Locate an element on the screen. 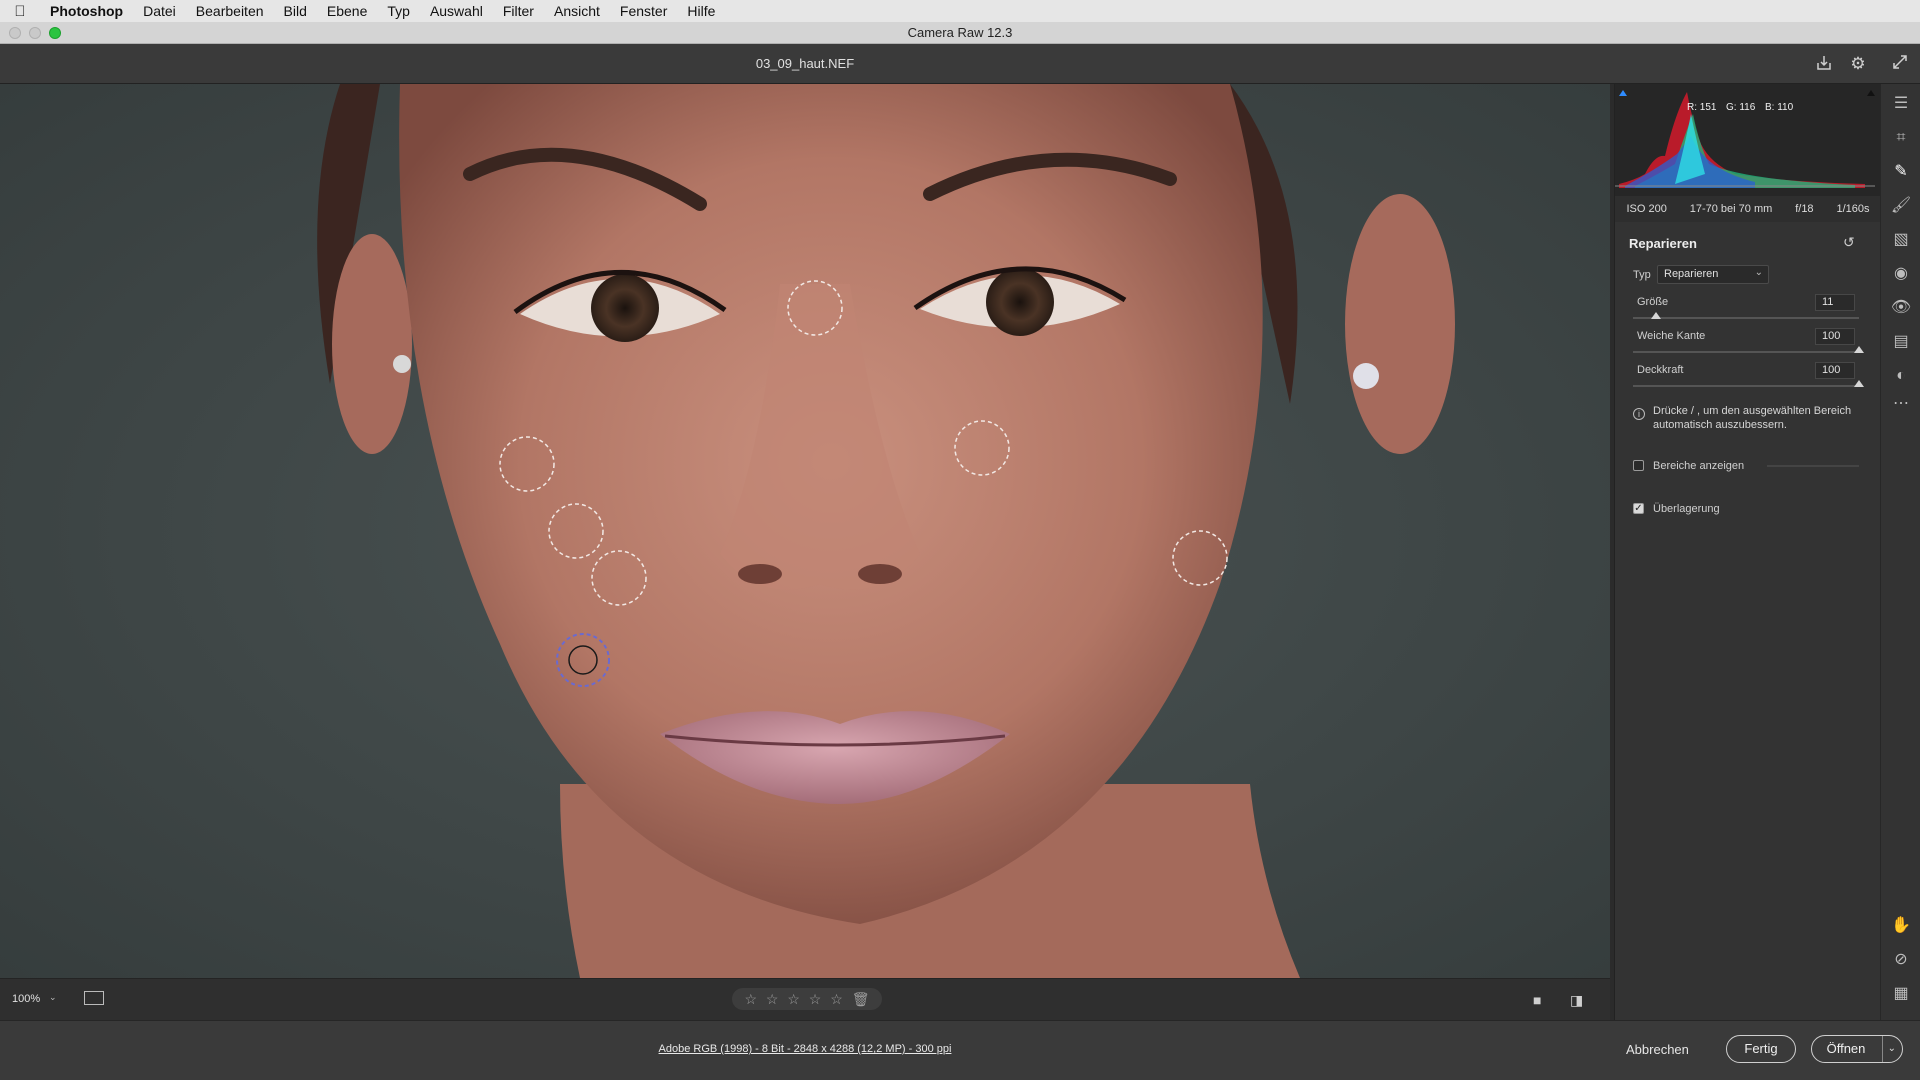 This screenshot has width=1920, height=1080. exif-iso: ISO 200 is located at coordinates (1646, 209).